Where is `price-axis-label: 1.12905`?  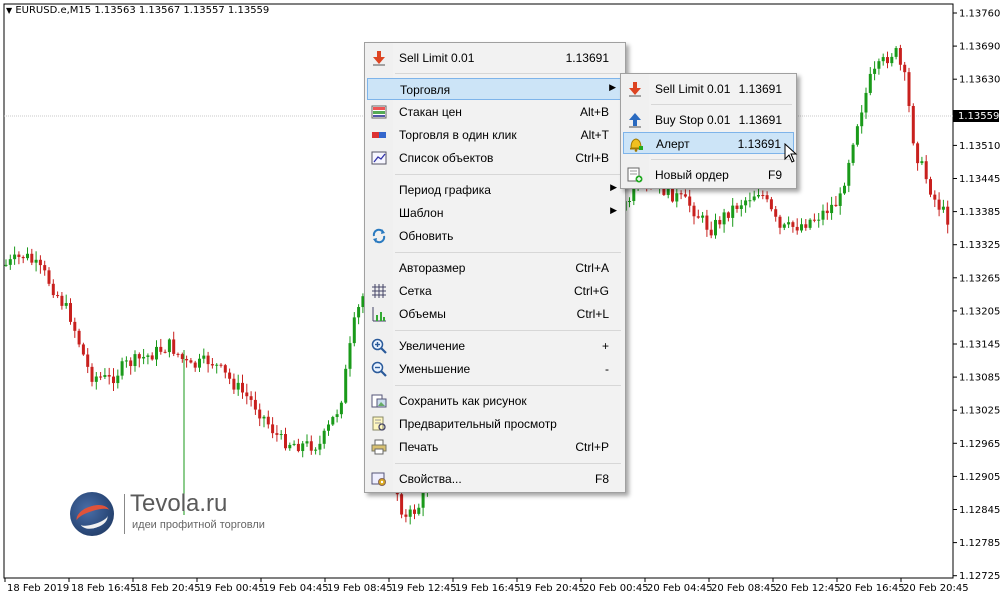
price-axis-label: 1.12905 is located at coordinates (979, 477).